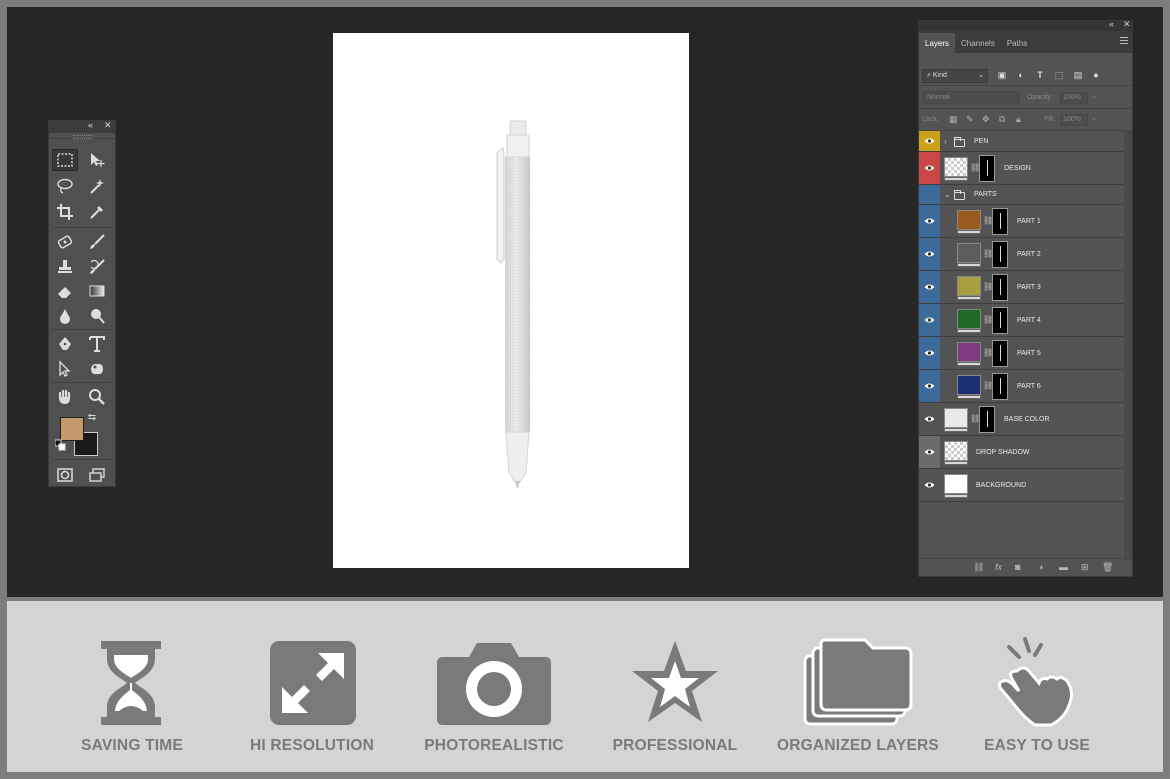 This screenshot has height=779, width=1170. What do you see at coordinates (953, 119) in the screenshot?
I see `lock-transparency-icon: ▦` at bounding box center [953, 119].